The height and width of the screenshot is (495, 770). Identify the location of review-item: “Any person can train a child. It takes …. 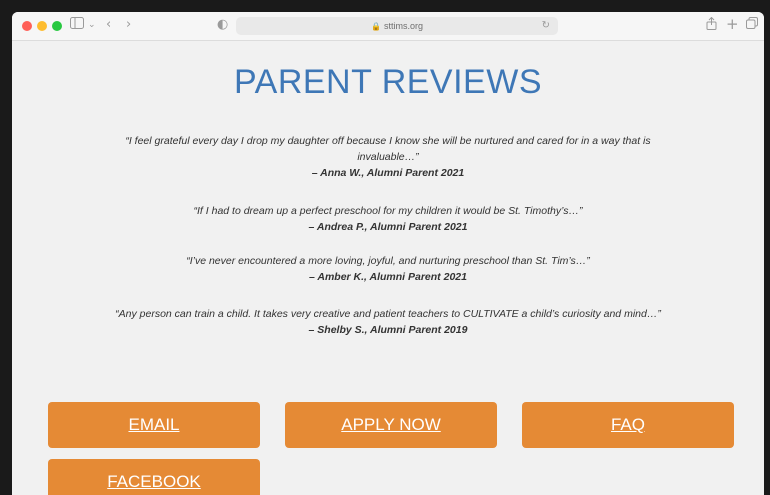
(388, 322).